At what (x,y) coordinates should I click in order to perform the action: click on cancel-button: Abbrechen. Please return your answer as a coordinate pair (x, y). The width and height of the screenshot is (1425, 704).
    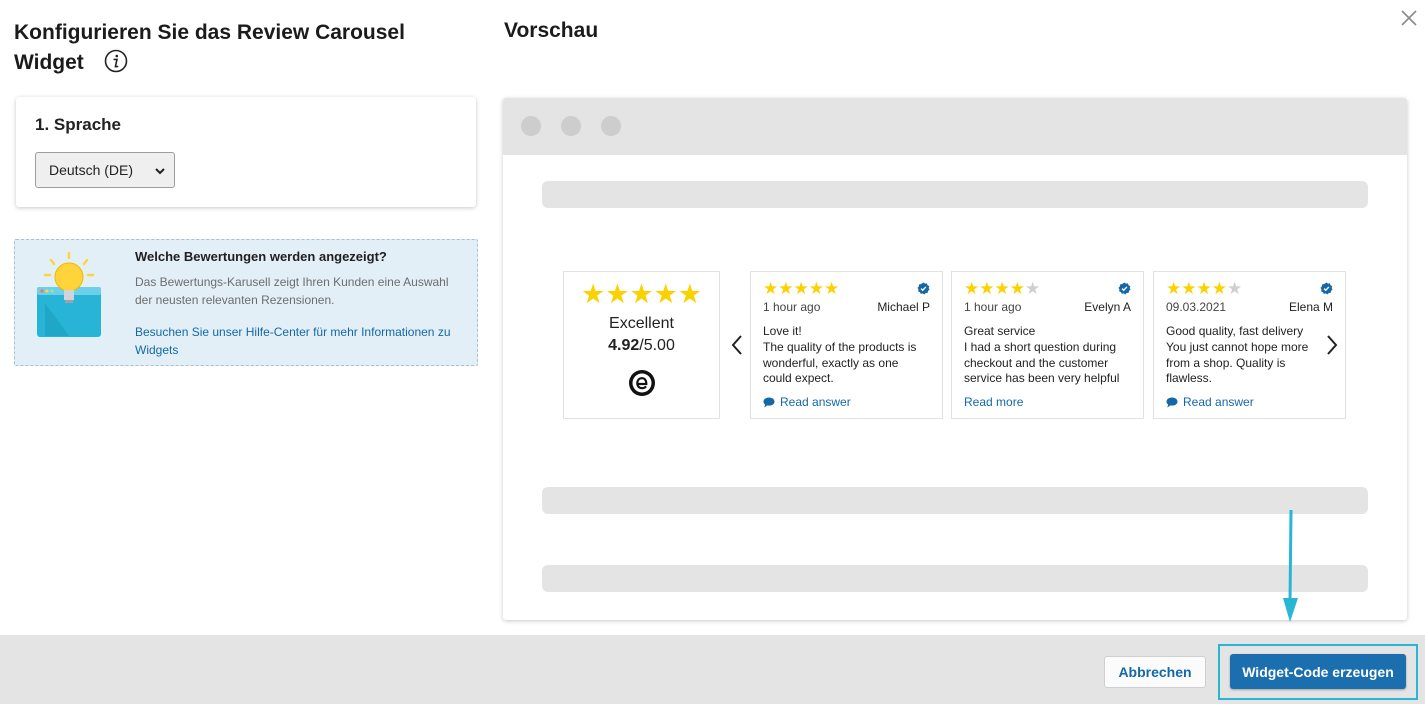
    Looking at the image, I should click on (1155, 672).